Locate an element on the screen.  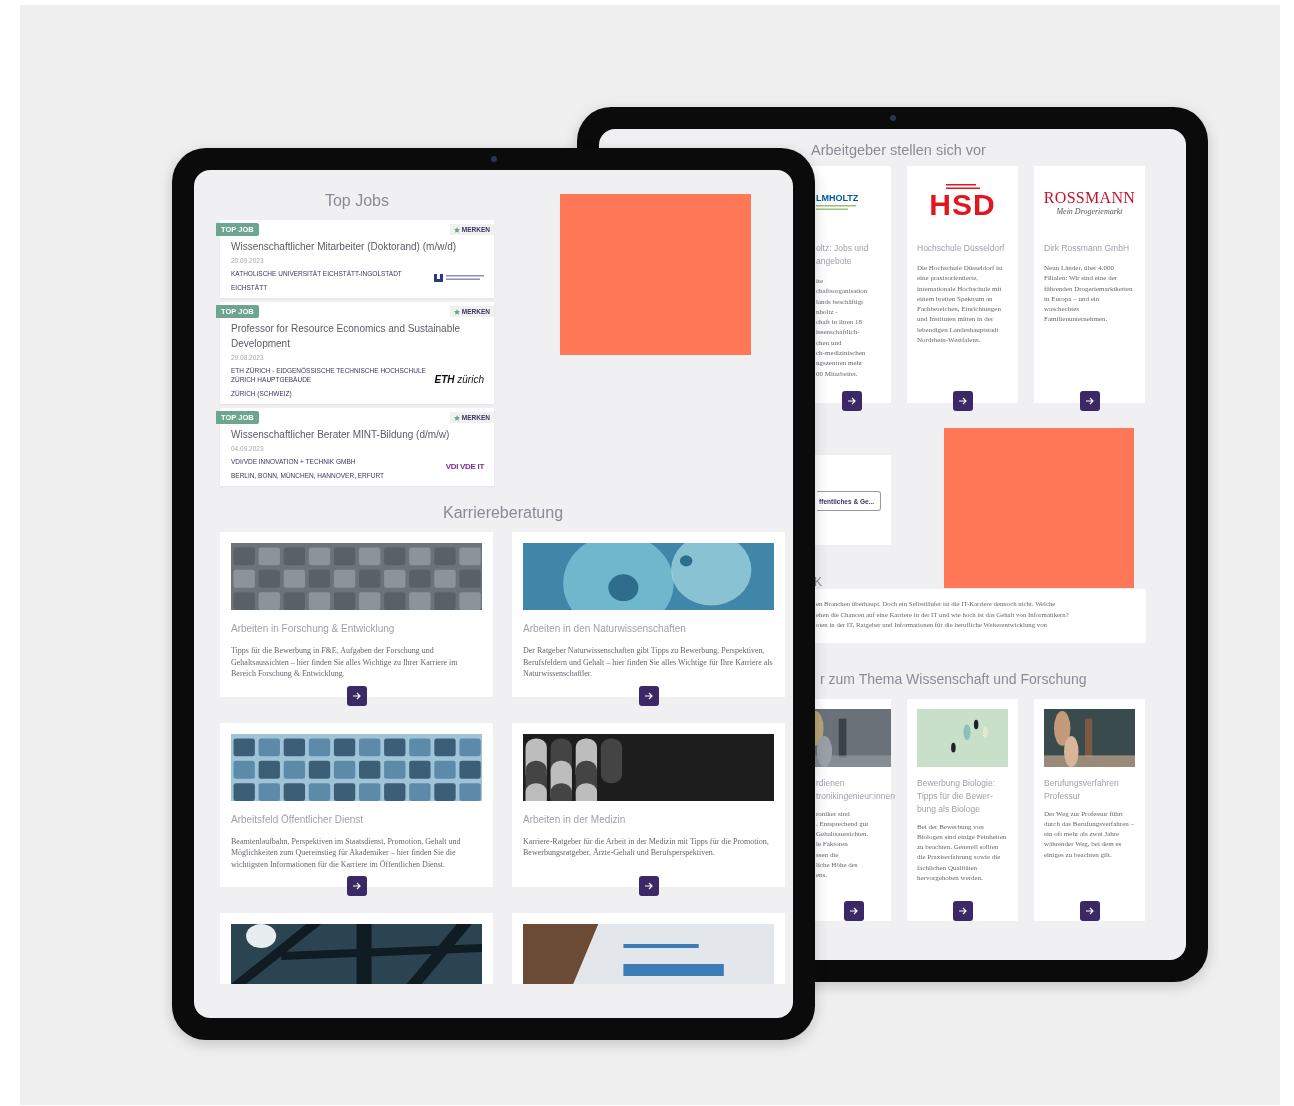
article-title: Arbeiten in den Naturwissenschaften is located at coordinates (605, 629).